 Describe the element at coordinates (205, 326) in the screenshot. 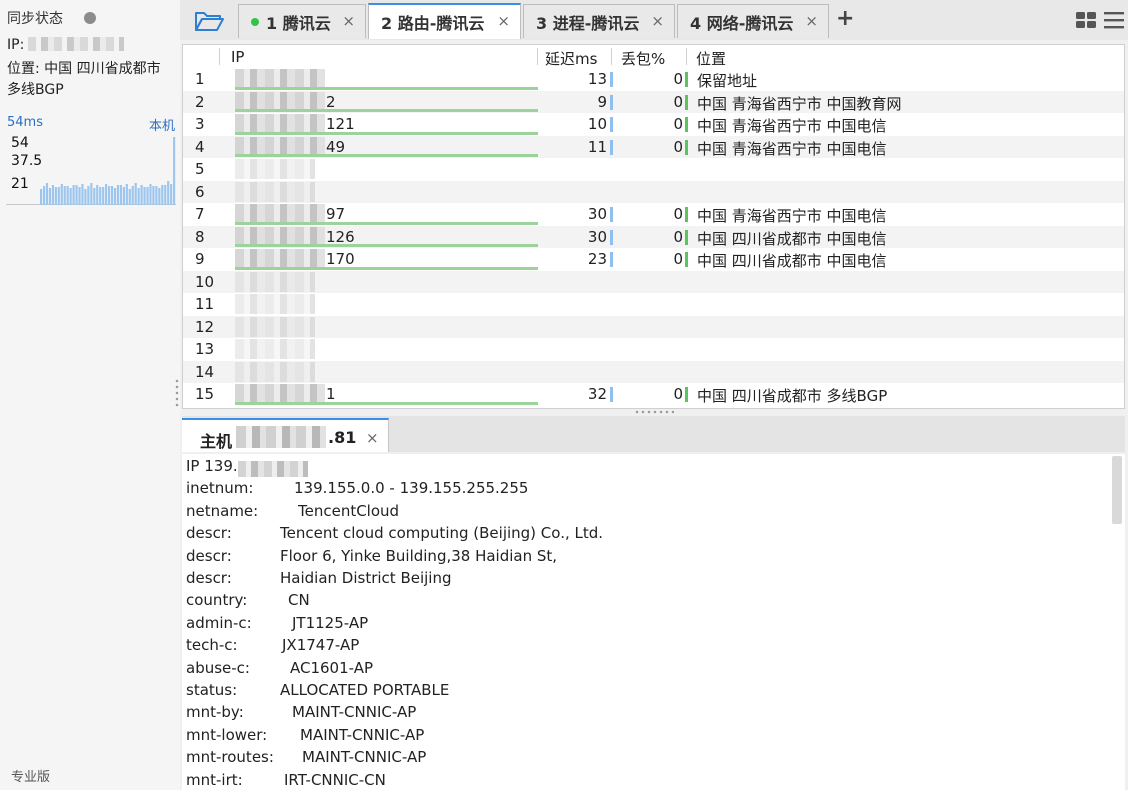

I see `hop-number: 12` at that location.